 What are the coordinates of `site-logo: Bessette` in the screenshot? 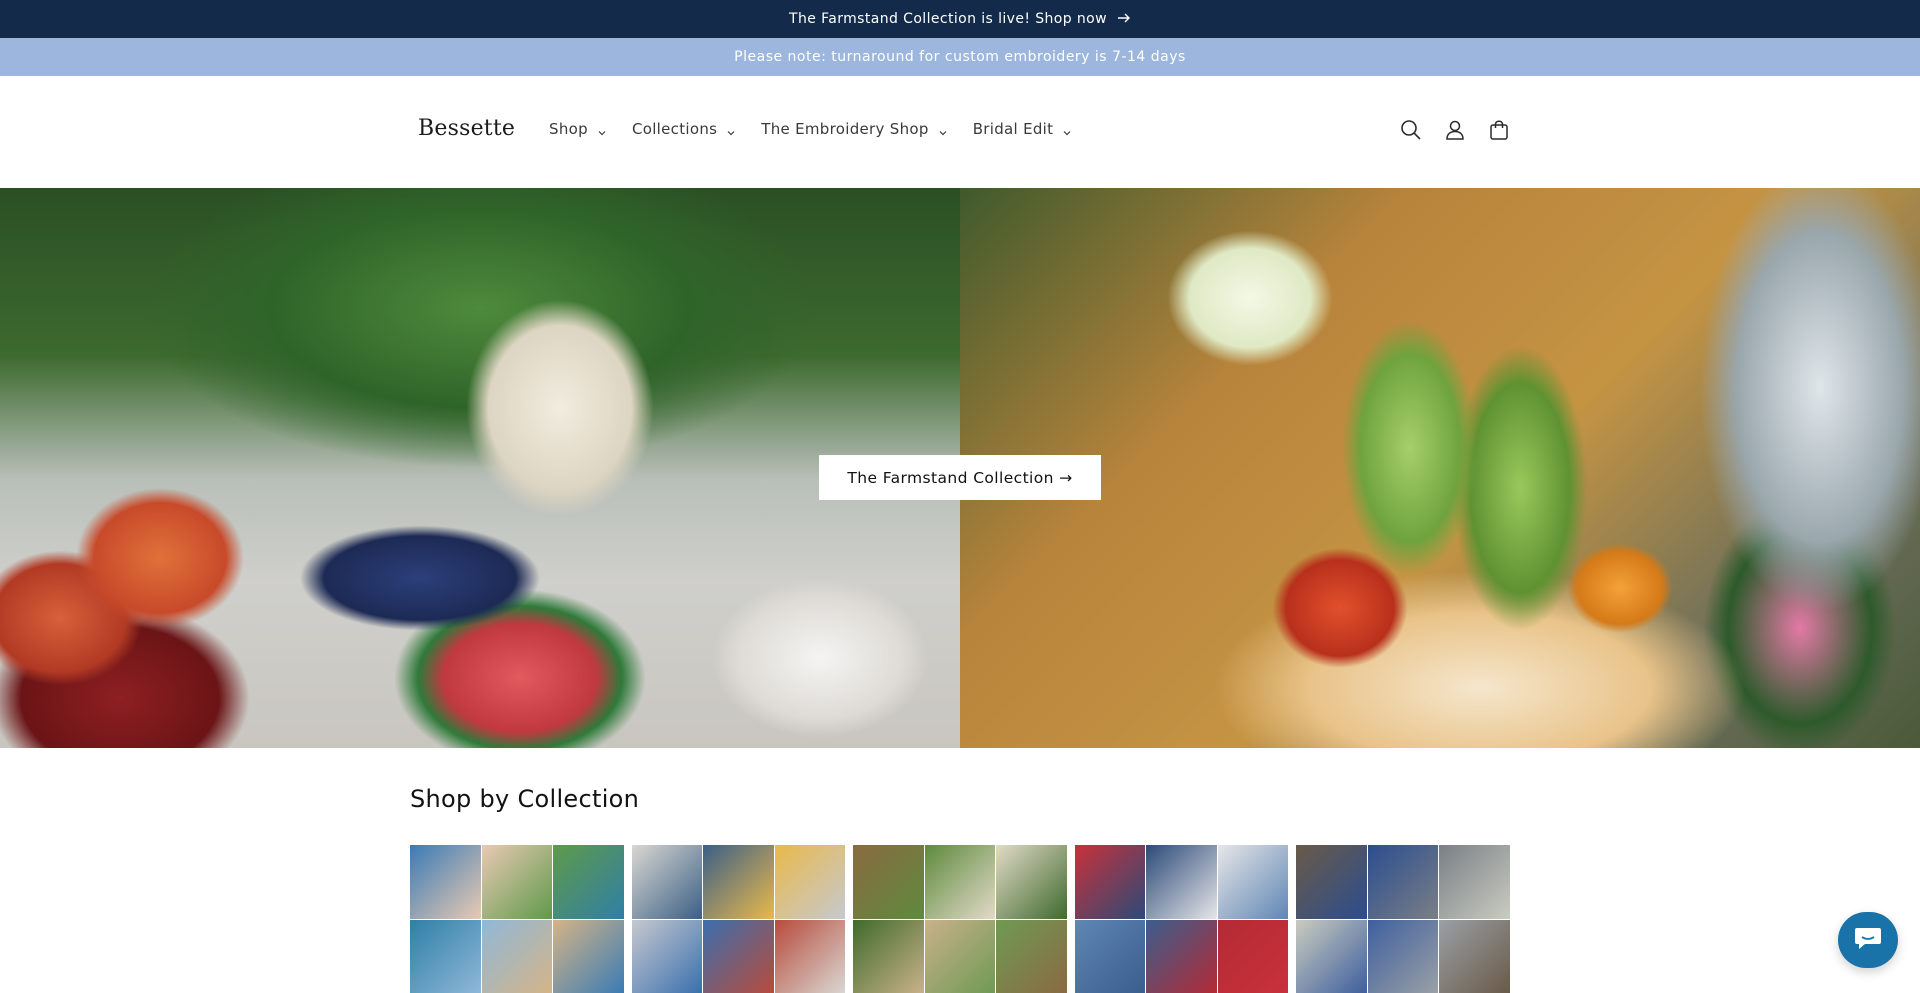 It's located at (466, 128).